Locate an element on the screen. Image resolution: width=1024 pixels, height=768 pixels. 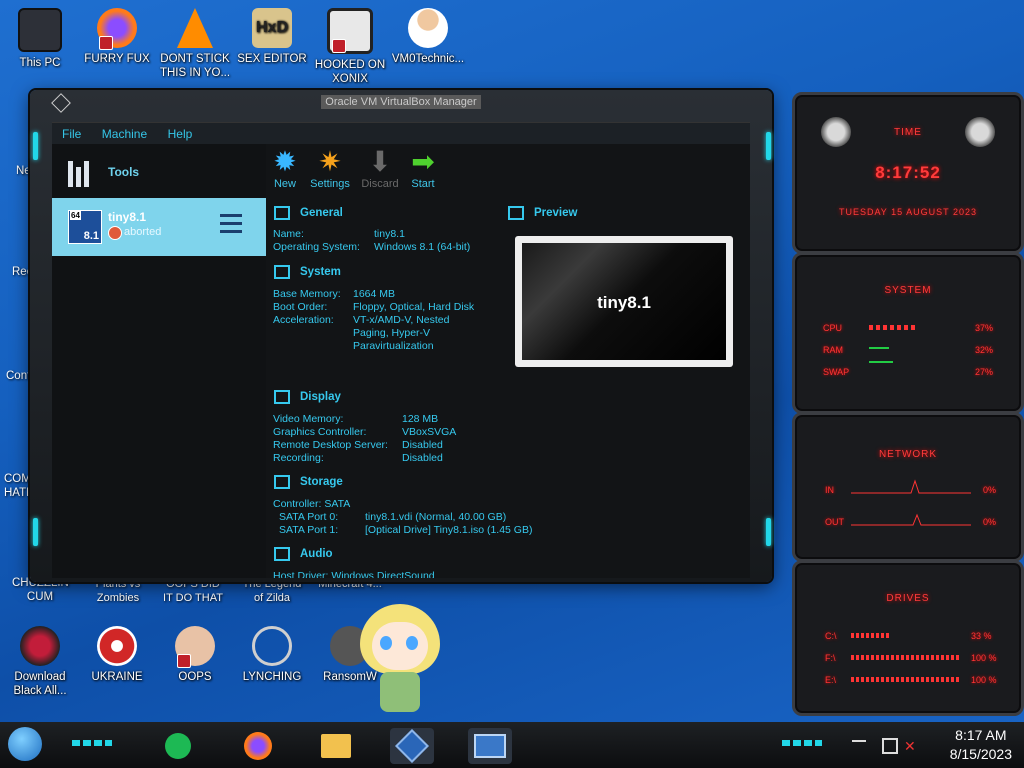
menu-file: File is located at coordinates (71, 134).